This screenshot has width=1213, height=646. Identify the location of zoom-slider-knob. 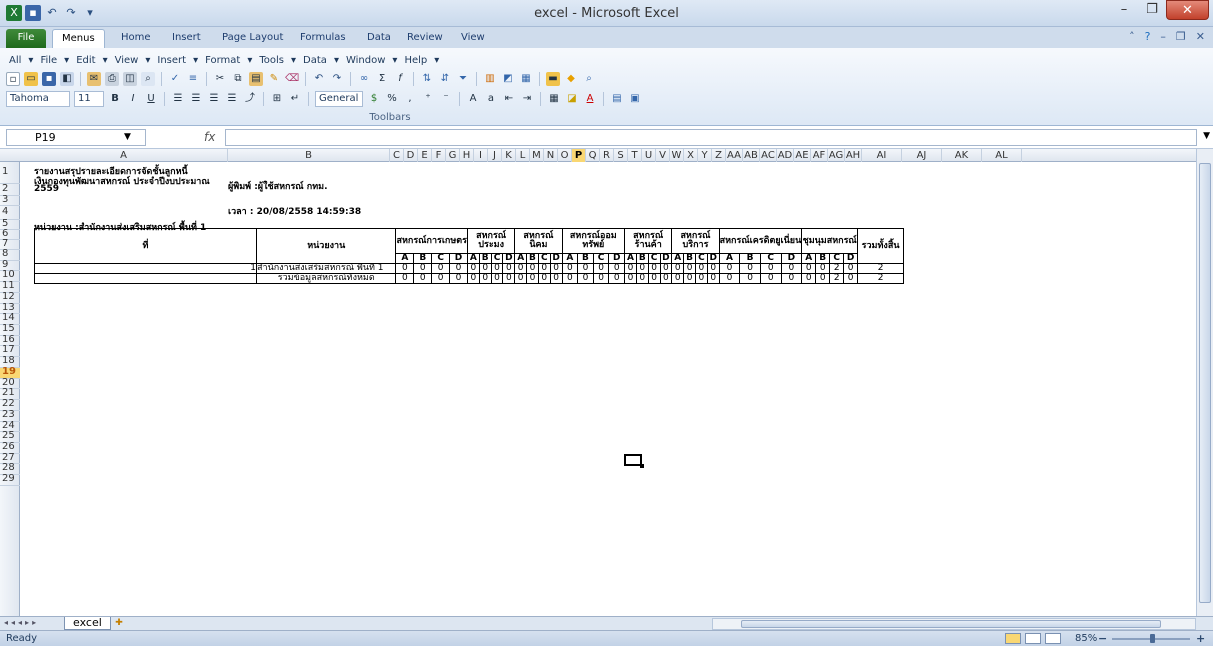
(1152, 638).